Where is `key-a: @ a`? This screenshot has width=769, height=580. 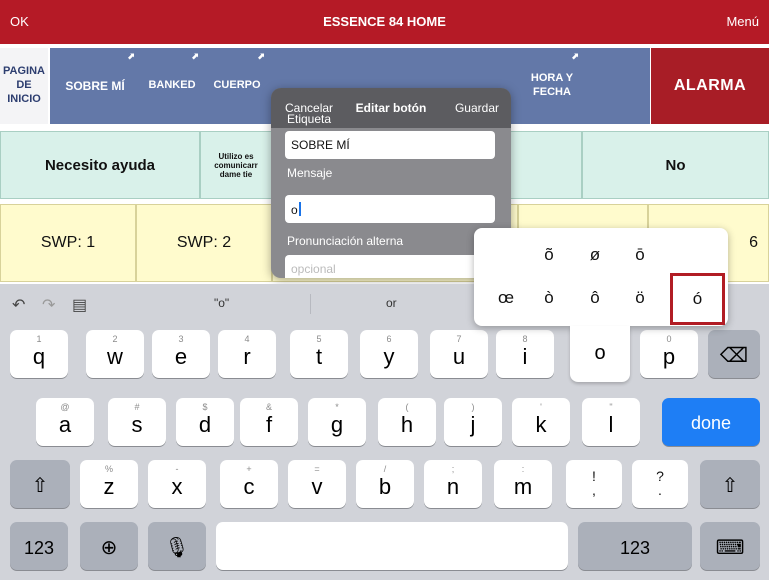
key-a: @ a is located at coordinates (65, 422).